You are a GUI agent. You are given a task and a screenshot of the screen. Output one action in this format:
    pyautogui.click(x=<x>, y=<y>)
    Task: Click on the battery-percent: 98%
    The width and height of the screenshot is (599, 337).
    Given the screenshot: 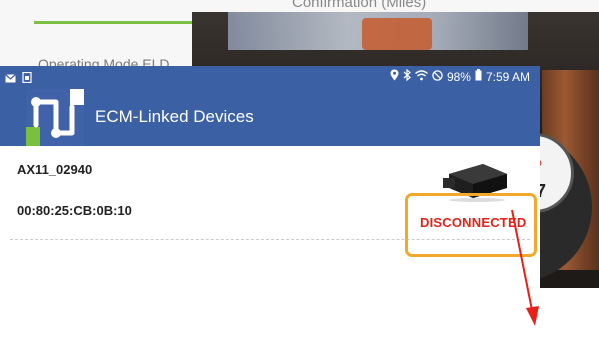 What is the action you would take?
    pyautogui.click(x=458, y=76)
    